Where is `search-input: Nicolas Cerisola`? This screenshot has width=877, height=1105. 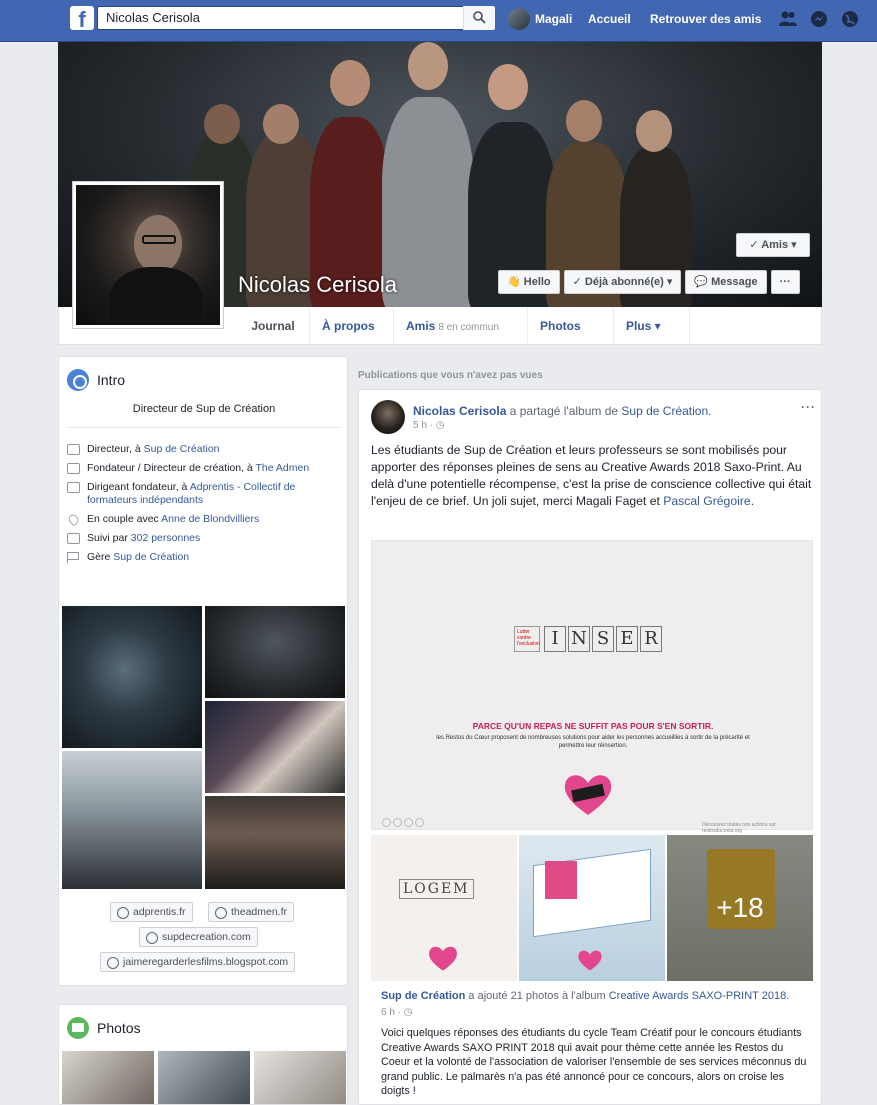
search-input: Nicolas Cerisola is located at coordinates (296, 18).